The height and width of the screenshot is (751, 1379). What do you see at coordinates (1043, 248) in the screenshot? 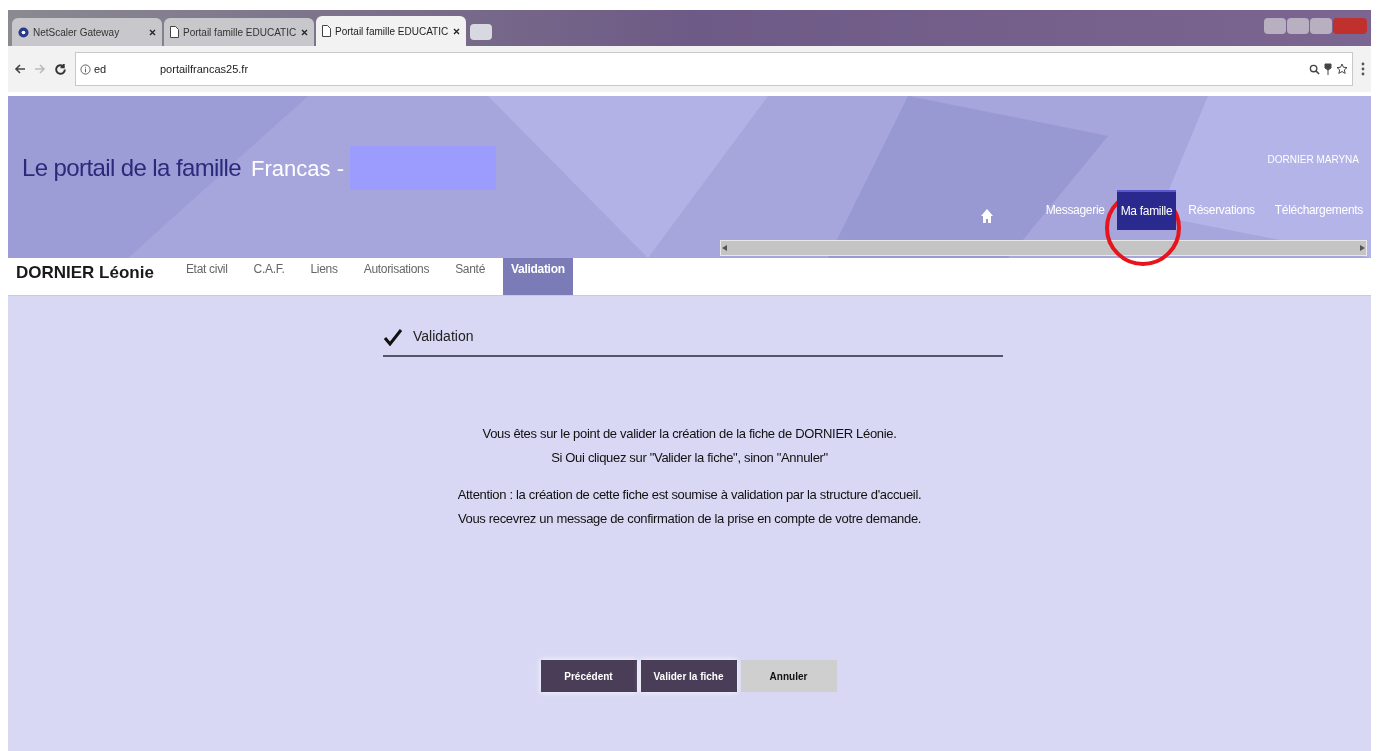
I see `horizontal-scrollbar` at bounding box center [1043, 248].